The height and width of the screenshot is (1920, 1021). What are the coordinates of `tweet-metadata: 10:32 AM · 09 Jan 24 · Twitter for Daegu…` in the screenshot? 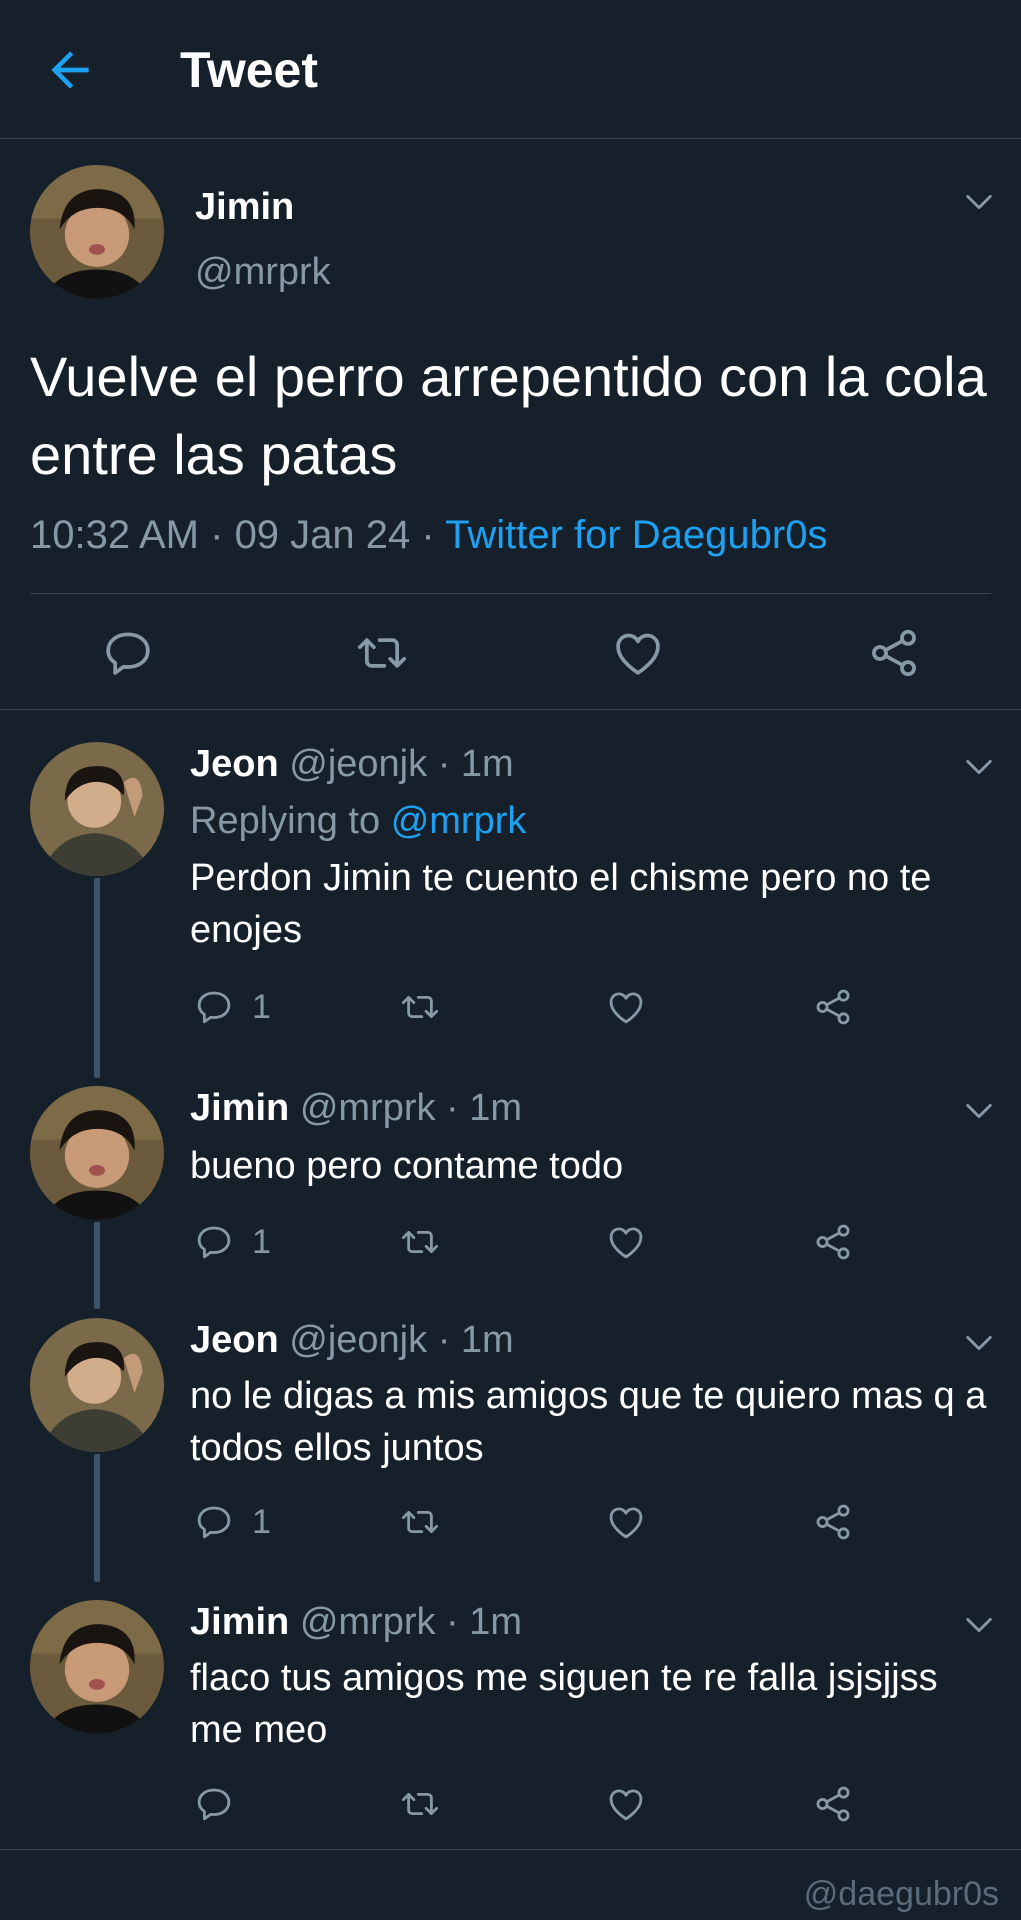 It's located at (428, 535).